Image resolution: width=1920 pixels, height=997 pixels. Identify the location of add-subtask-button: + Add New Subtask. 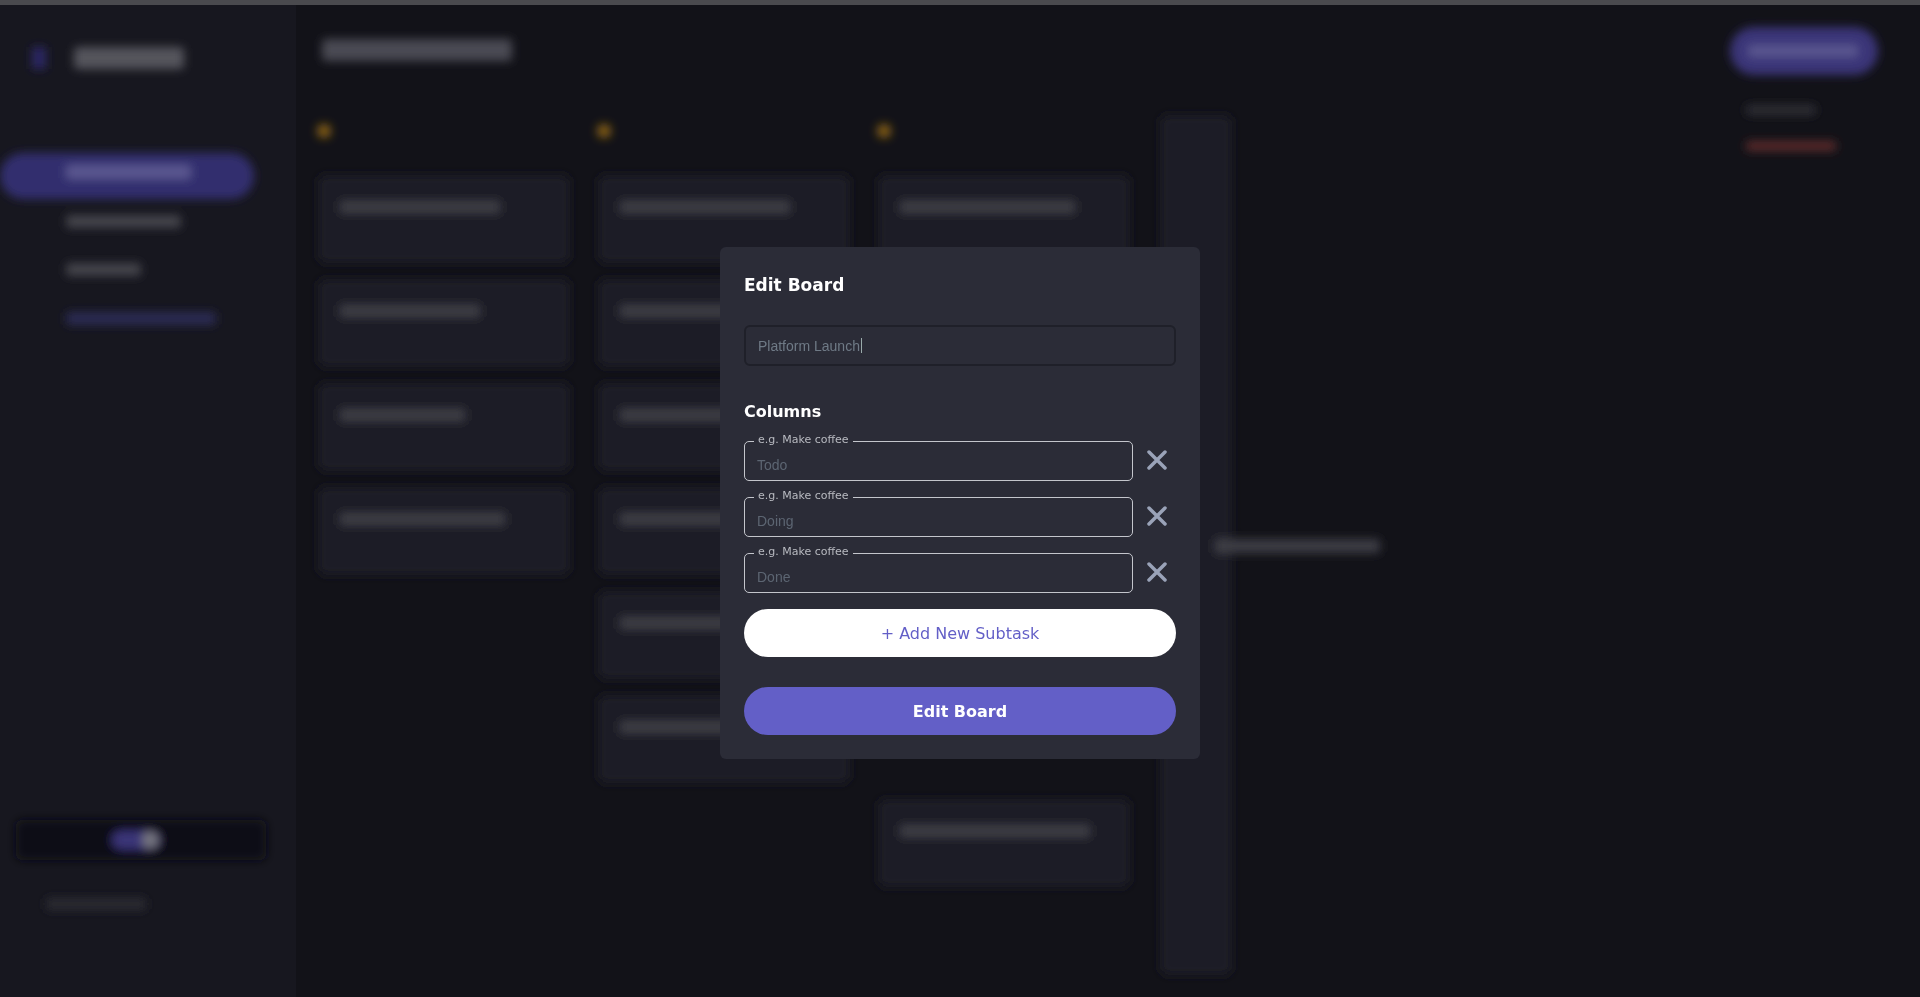
(960, 633).